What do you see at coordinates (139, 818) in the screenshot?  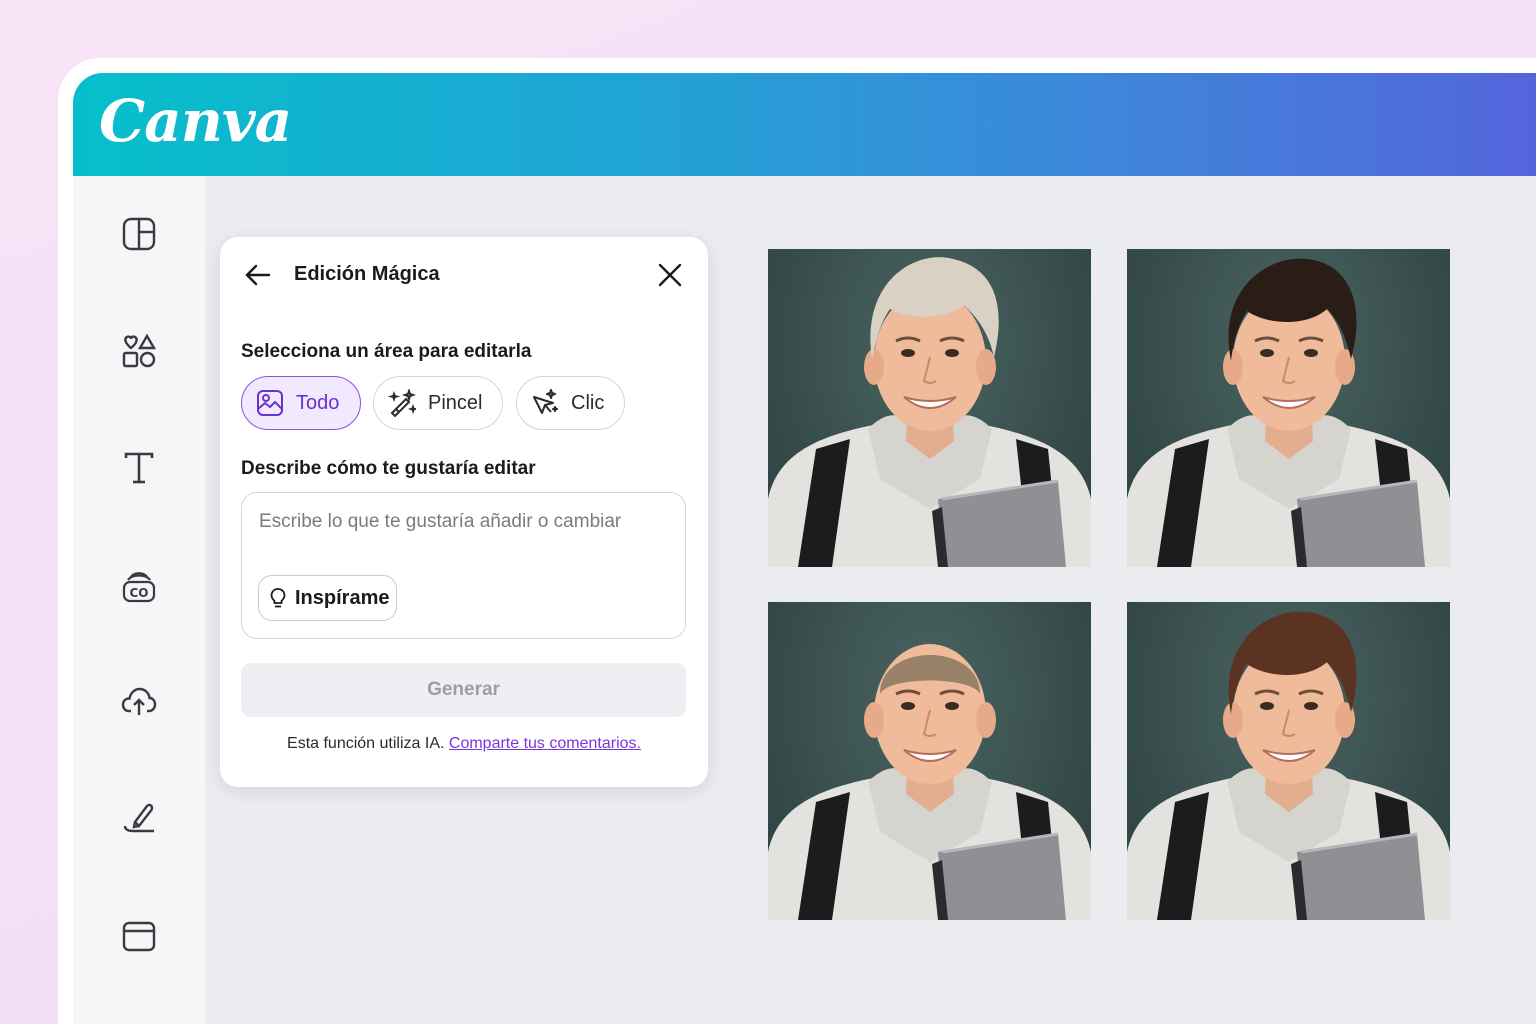 I see `draw-icon` at bounding box center [139, 818].